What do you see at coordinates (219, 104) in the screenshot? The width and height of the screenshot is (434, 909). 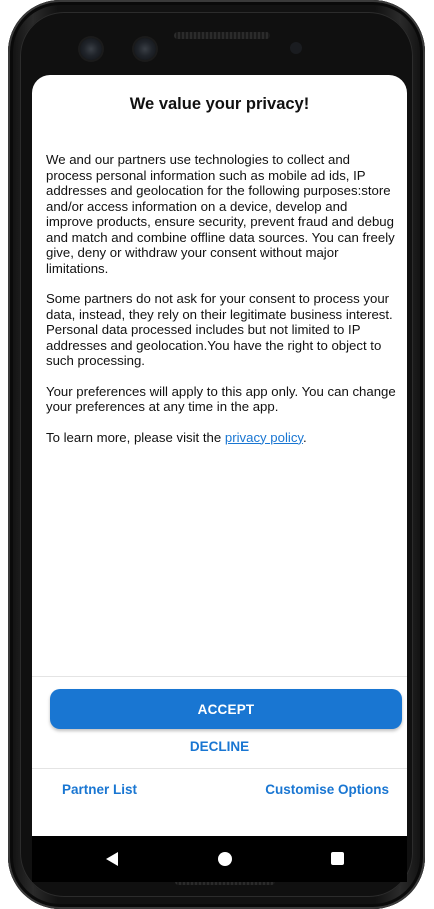 I see `dialog-title: We value your privacy!` at bounding box center [219, 104].